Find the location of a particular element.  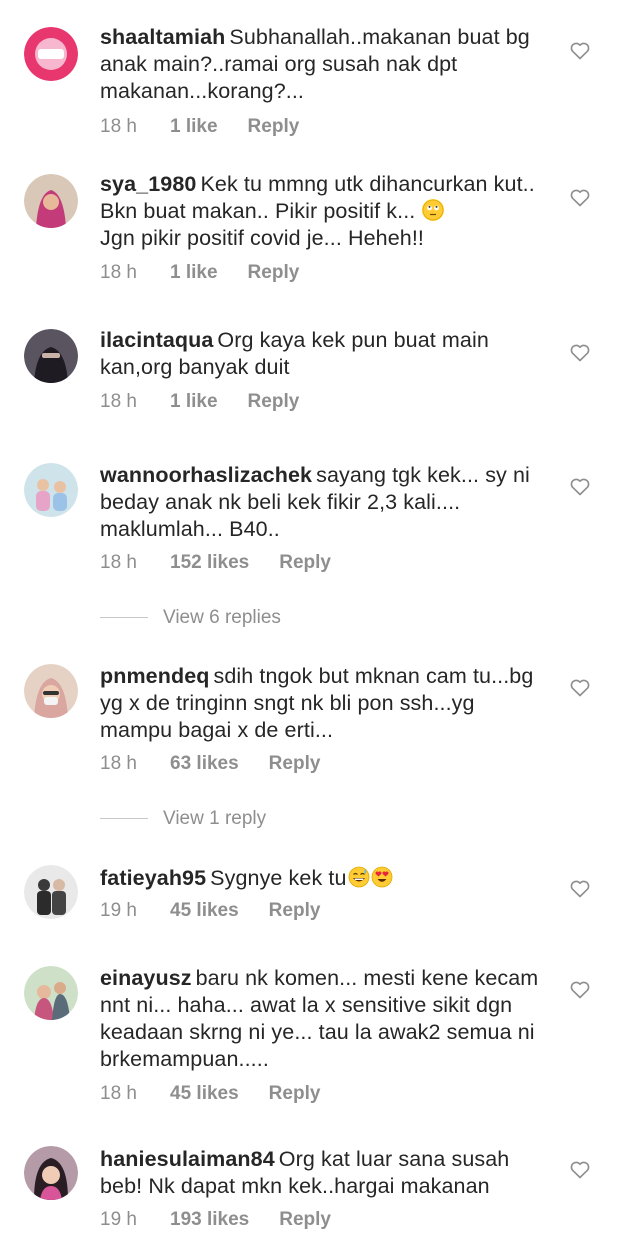

username: pnmendeq is located at coordinates (155, 676).